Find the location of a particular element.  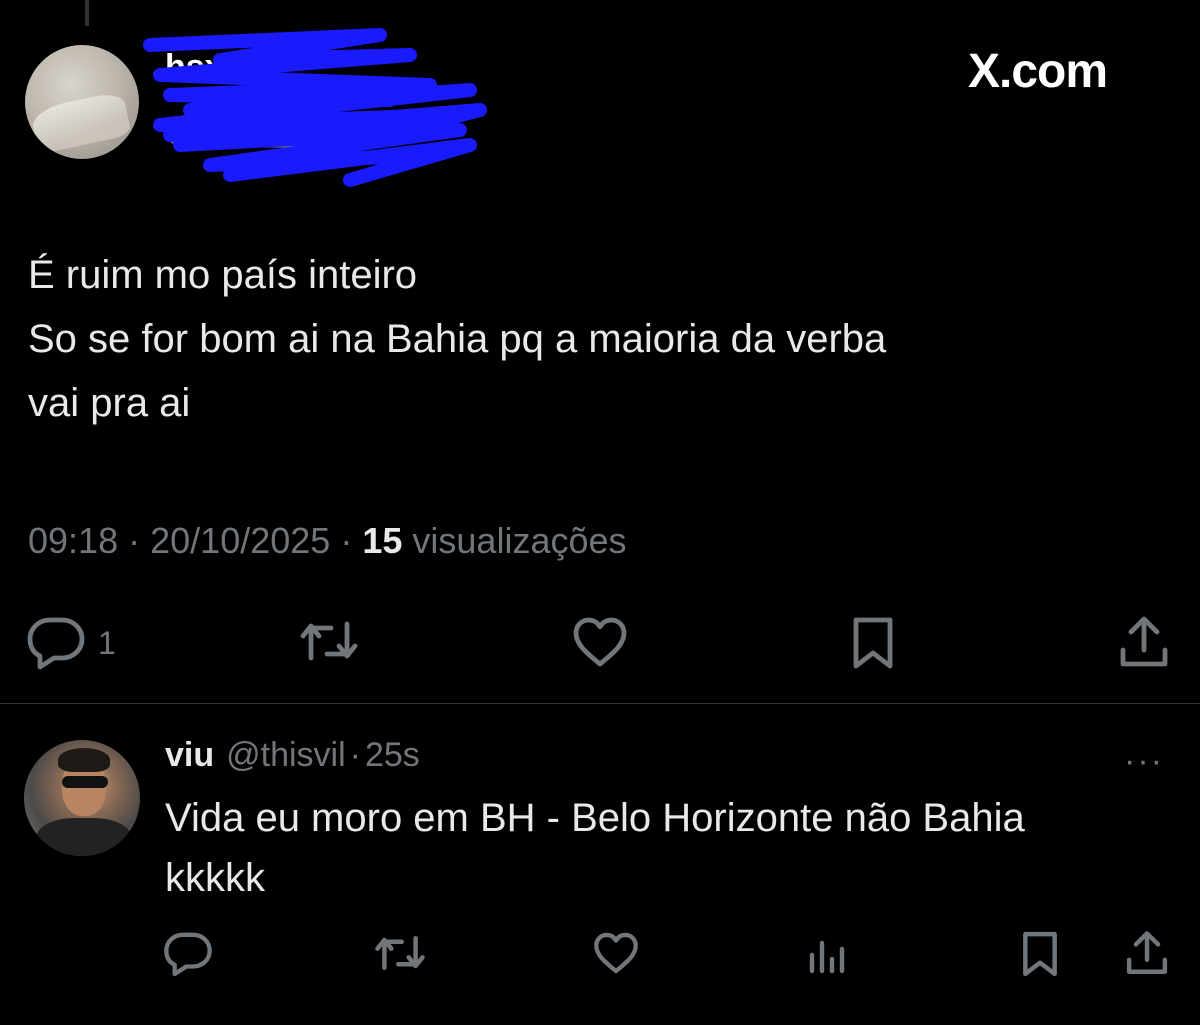

reply-button: 1 is located at coordinates (71, 643).